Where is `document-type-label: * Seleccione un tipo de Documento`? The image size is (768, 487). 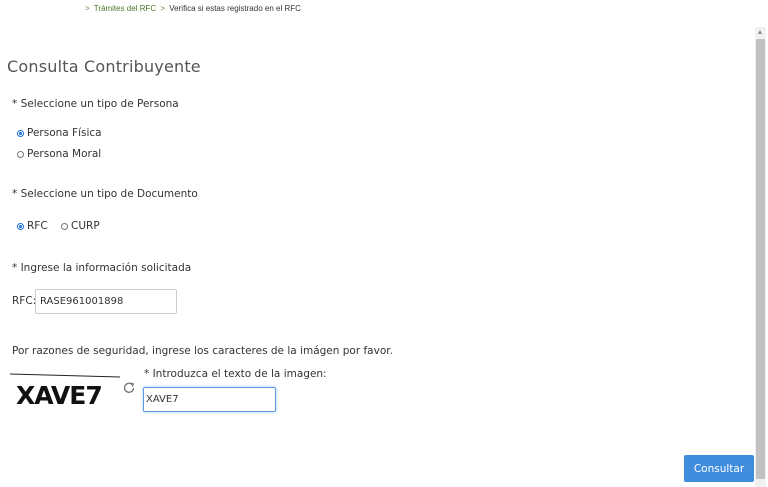 document-type-label: * Seleccione un tipo de Documento is located at coordinates (105, 194).